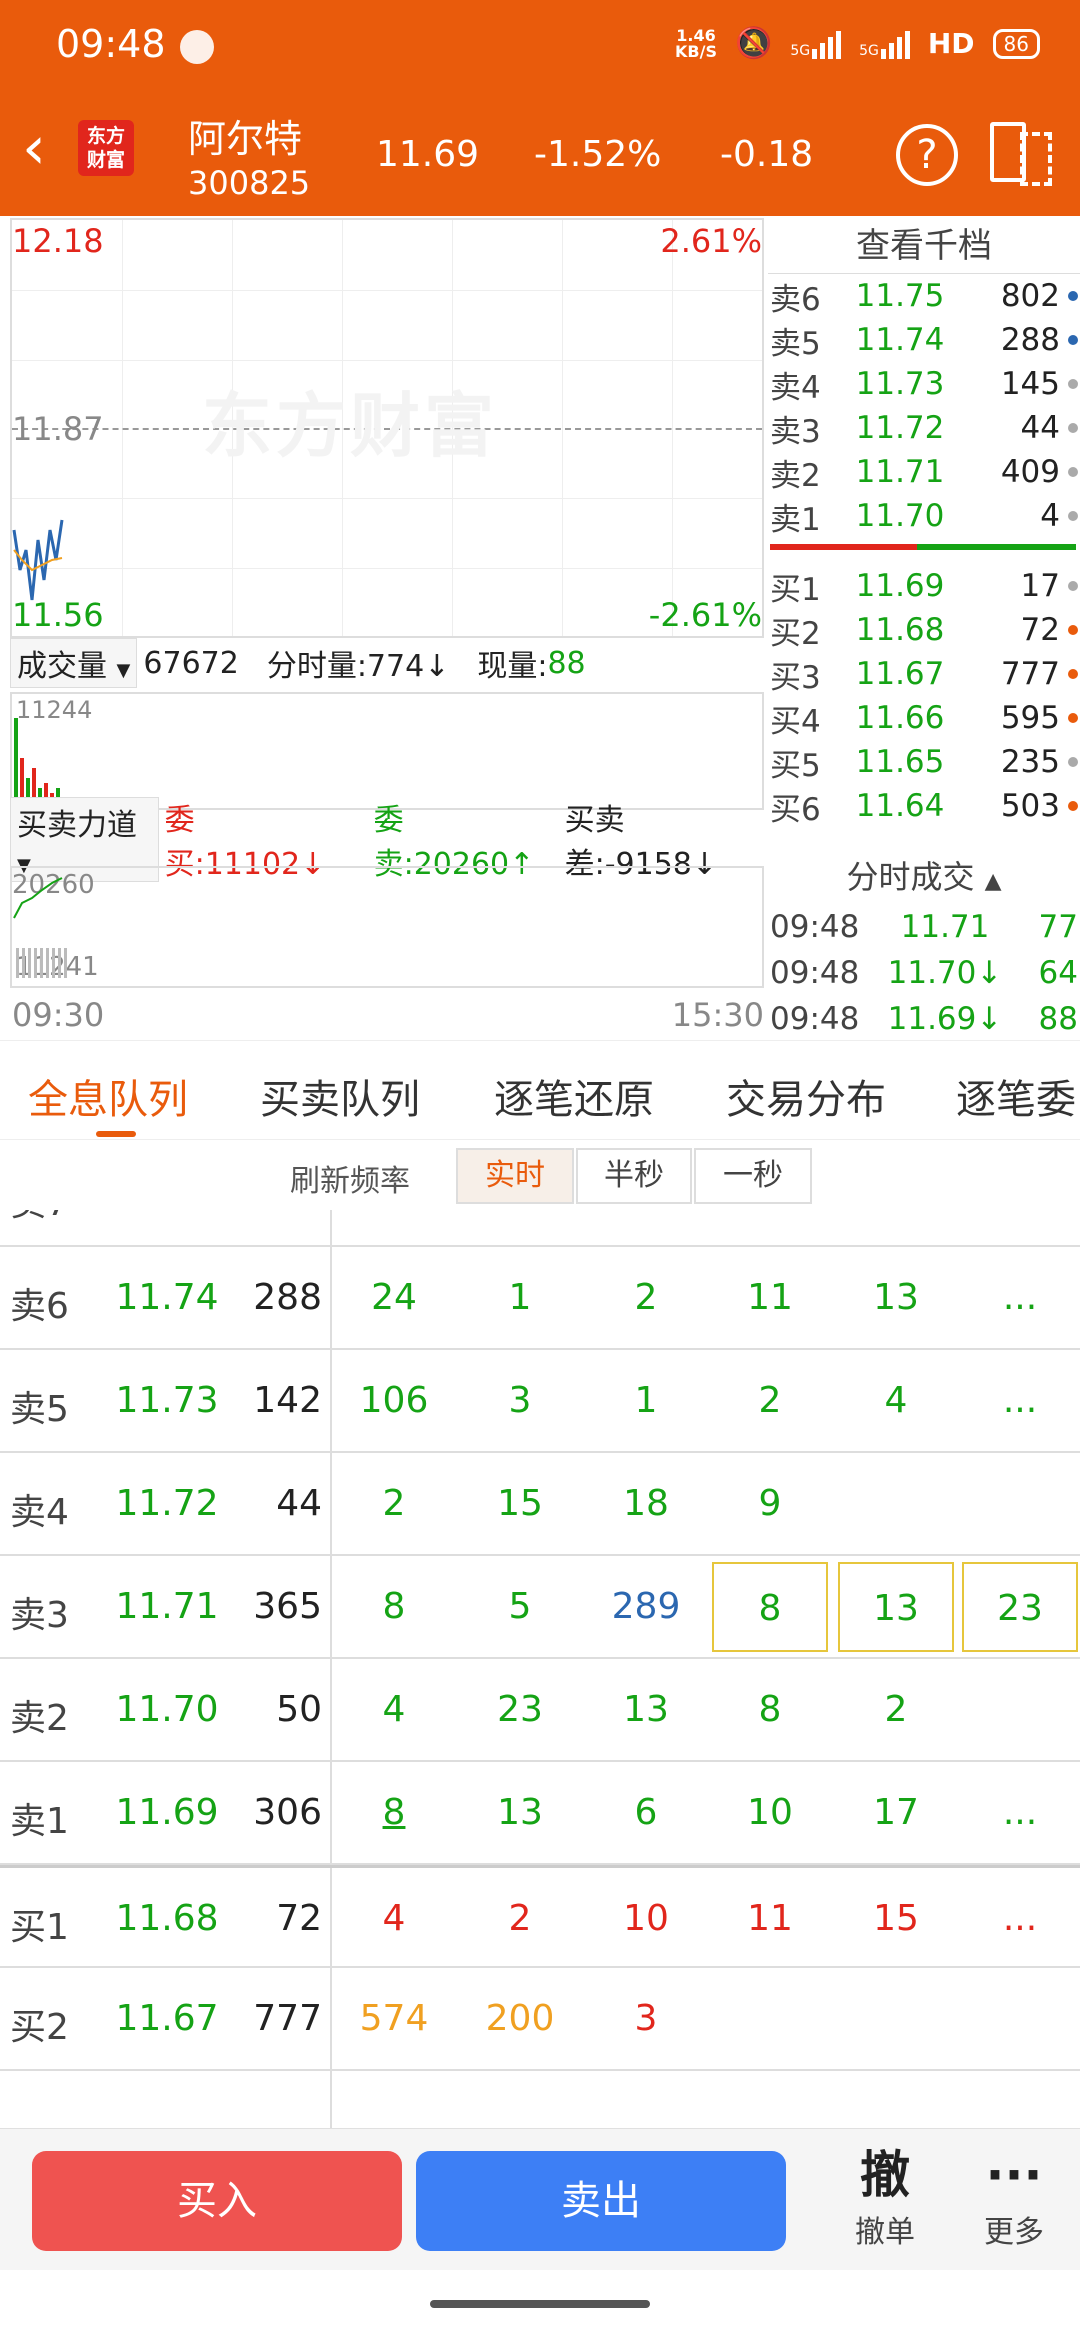 The width and height of the screenshot is (1080, 2340). Describe the element at coordinates (646, 1607) in the screenshot. I see `queue-order-cell: 289` at that location.